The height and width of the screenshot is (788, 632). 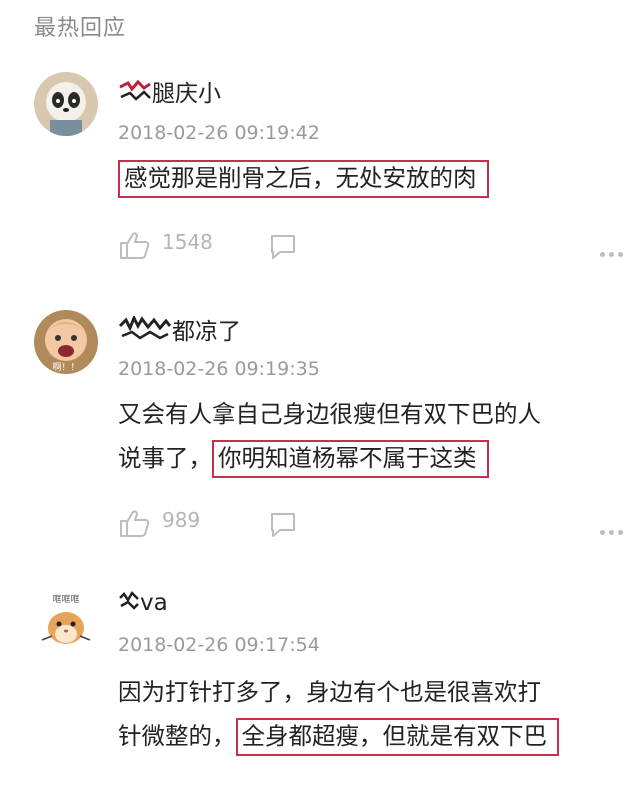 What do you see at coordinates (186, 94) in the screenshot?
I see `username-text: 腿庆小` at bounding box center [186, 94].